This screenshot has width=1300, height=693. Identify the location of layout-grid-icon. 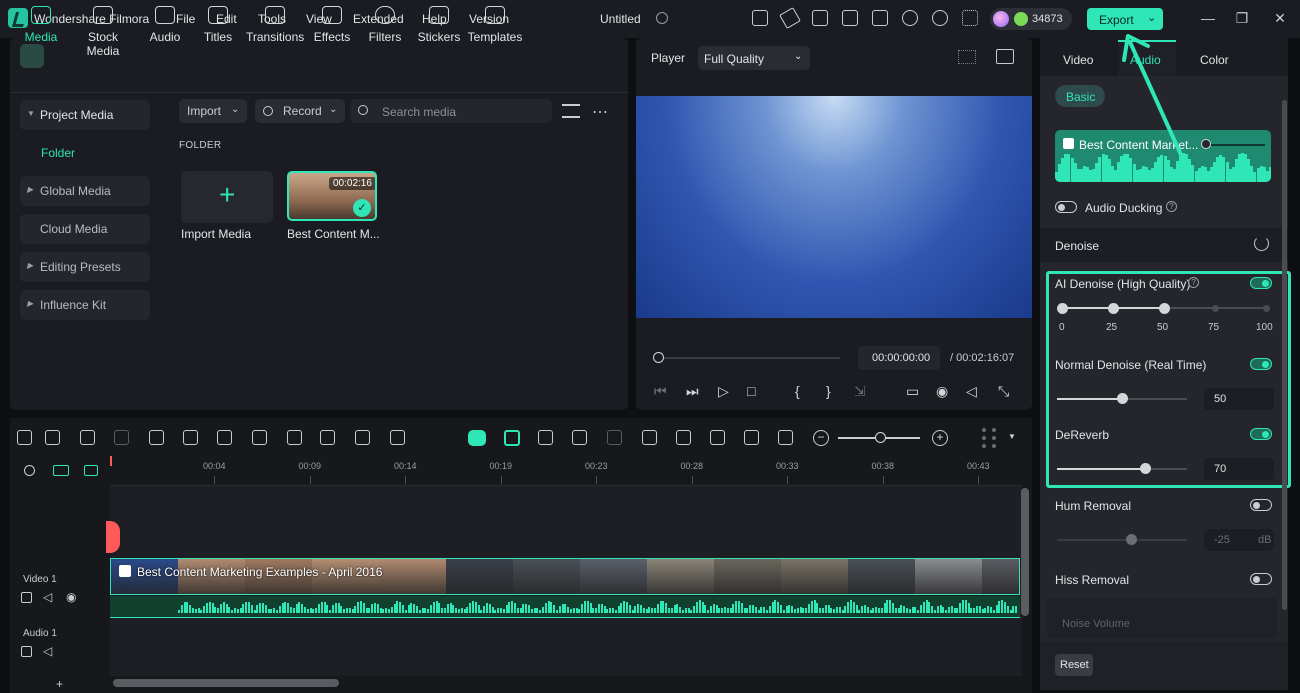
(989, 438).